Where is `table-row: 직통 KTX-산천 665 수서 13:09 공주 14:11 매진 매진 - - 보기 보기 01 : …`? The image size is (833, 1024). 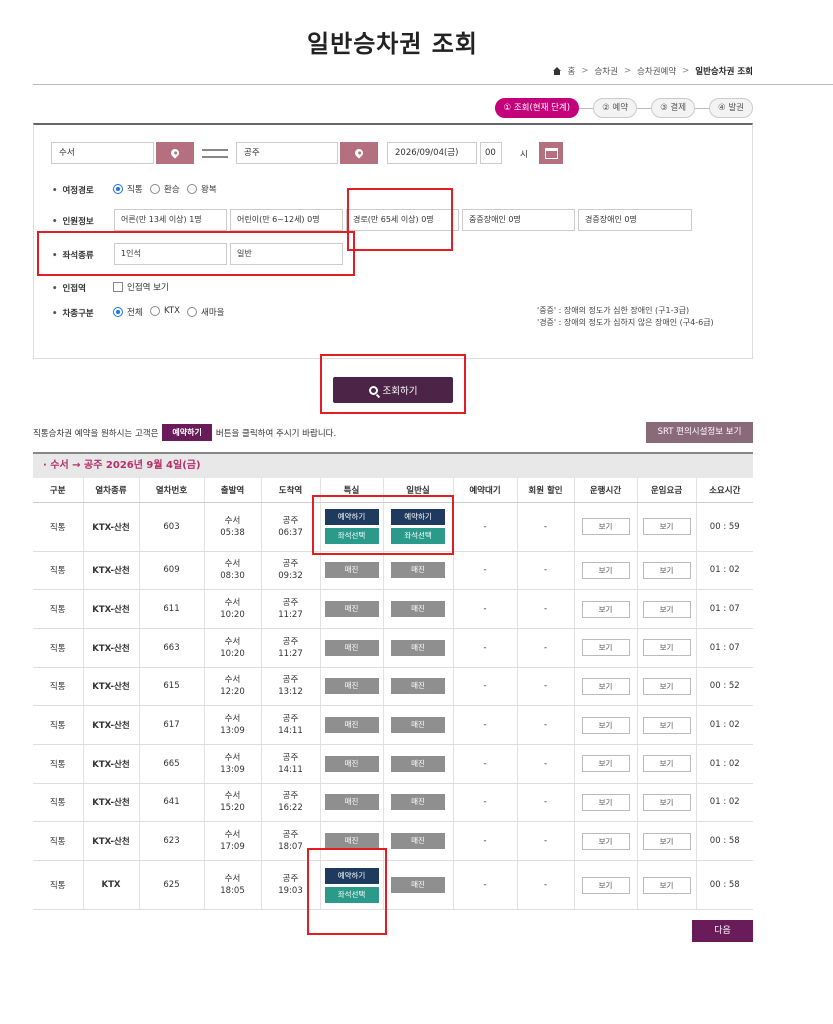
table-row: 직통 KTX-산천 665 수서 13:09 공주 14:11 매진 매진 - - 보기 보기 01 : … is located at coordinates (393, 764).